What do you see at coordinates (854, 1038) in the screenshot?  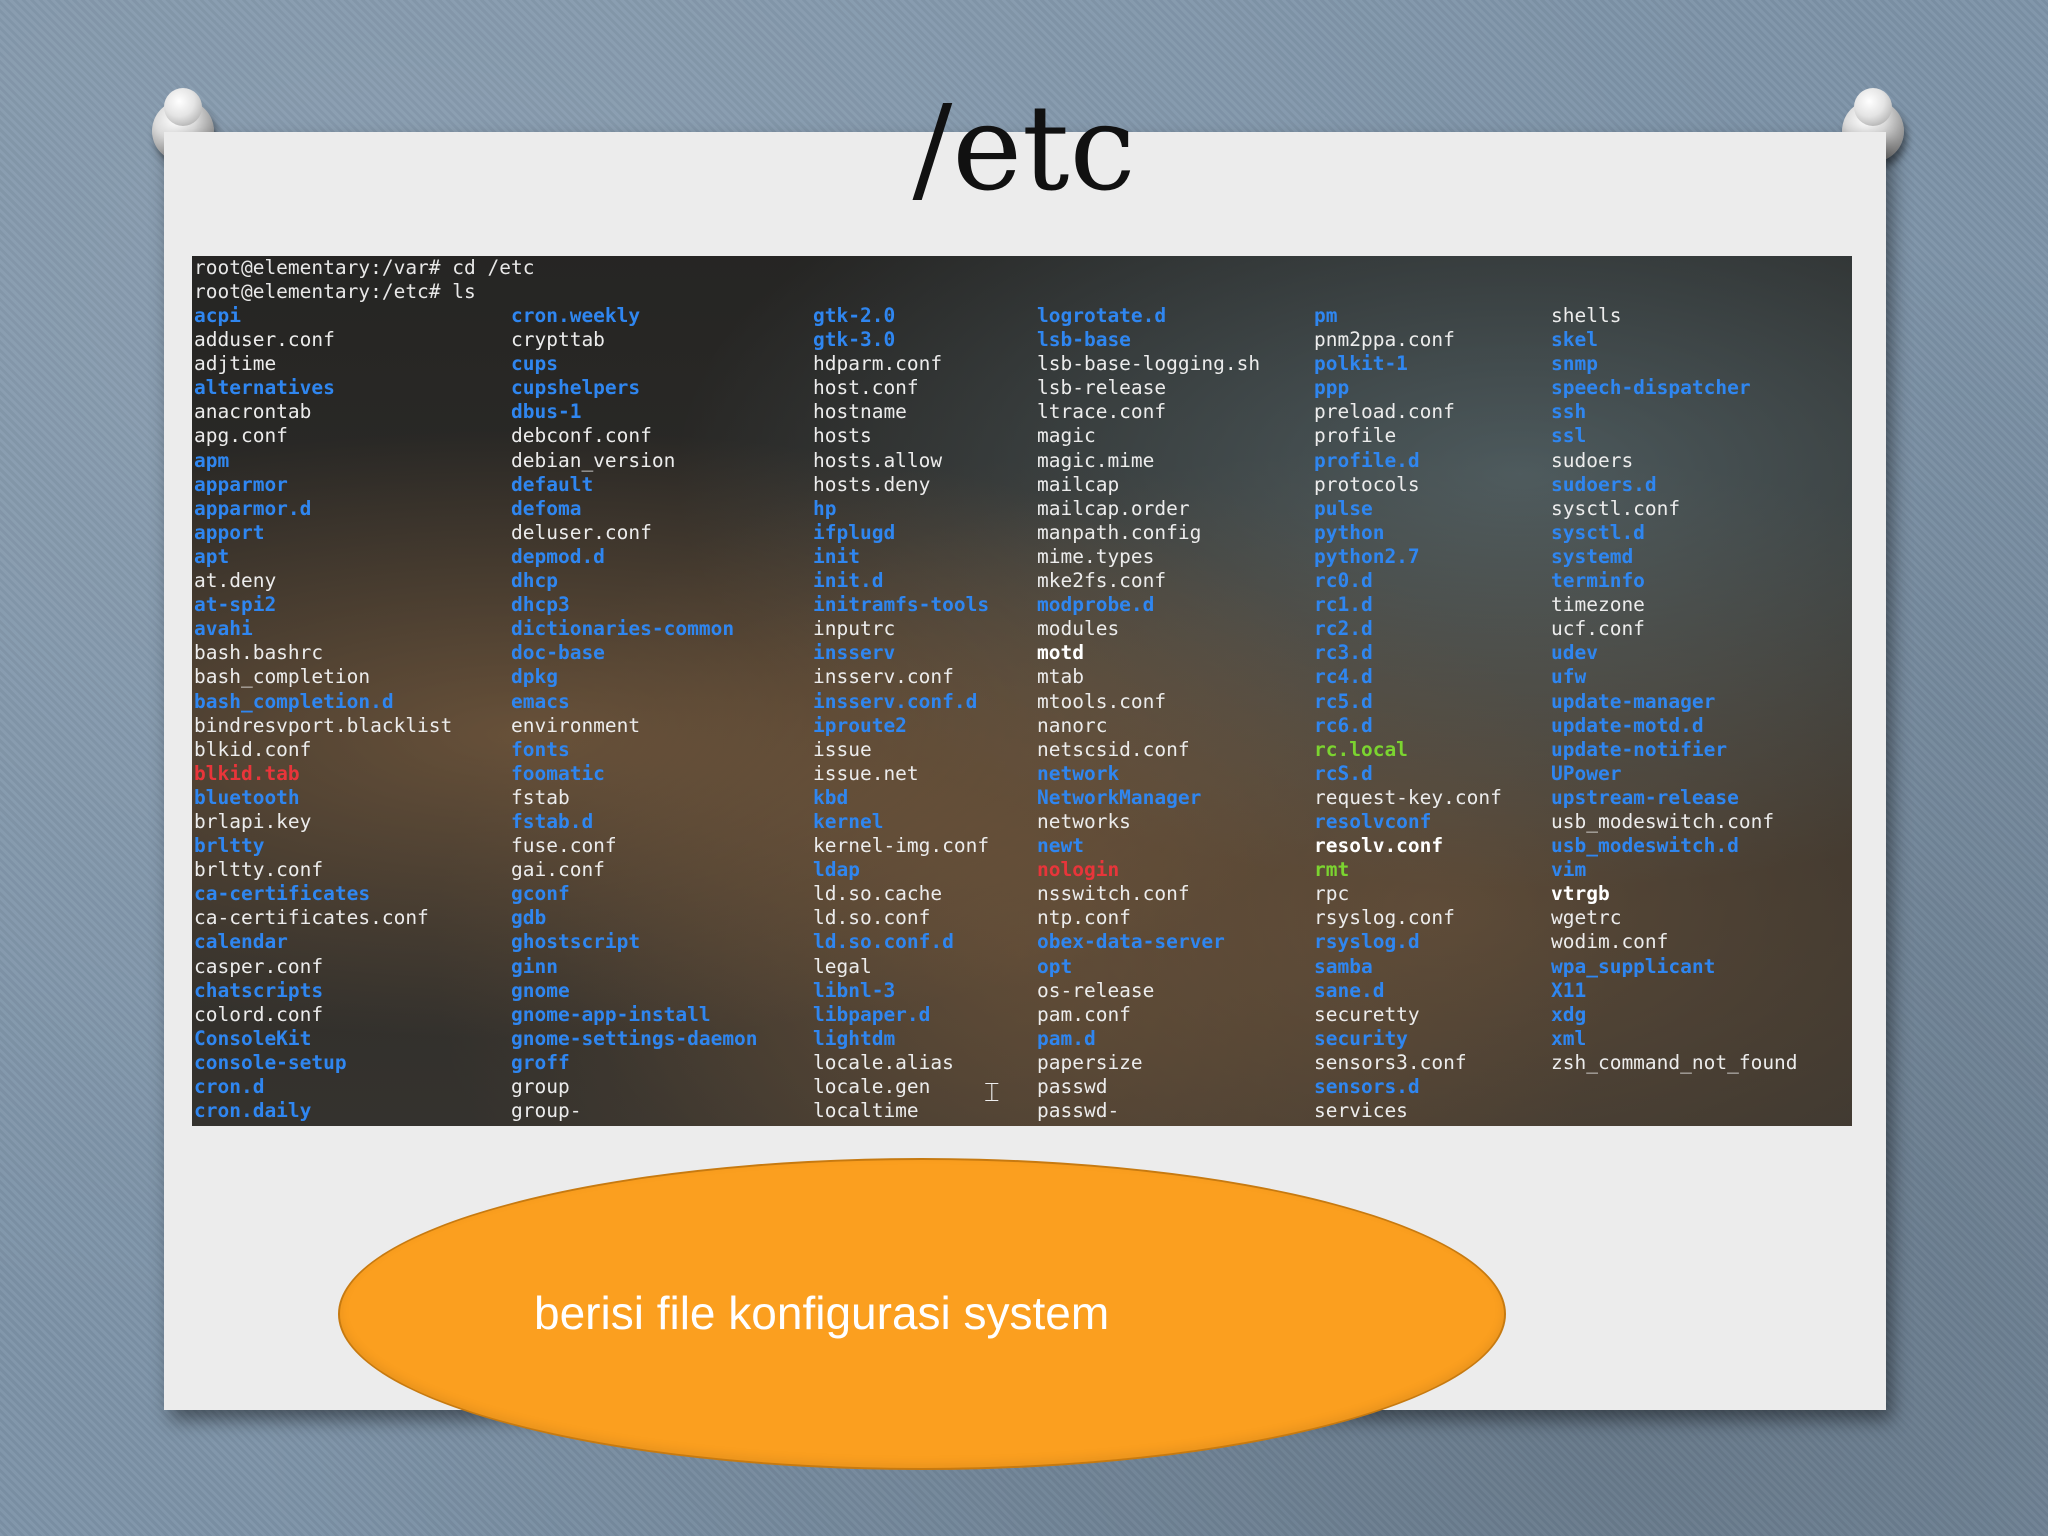 I see `ls-entry: lightdm` at bounding box center [854, 1038].